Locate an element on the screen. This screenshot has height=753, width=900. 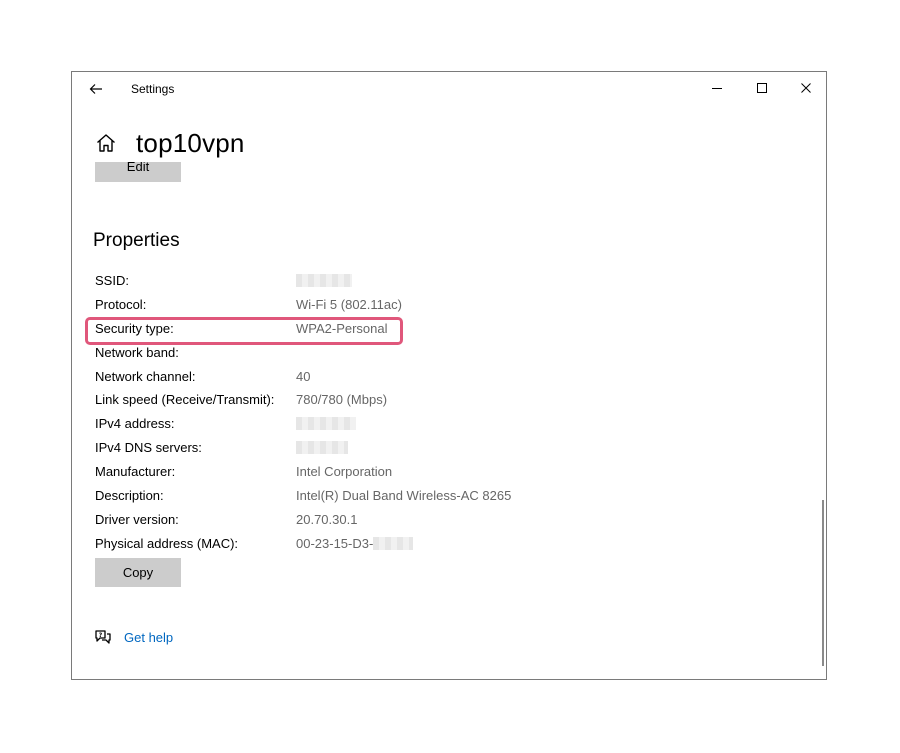
help-chat-icon: ? is located at coordinates (103, 637).